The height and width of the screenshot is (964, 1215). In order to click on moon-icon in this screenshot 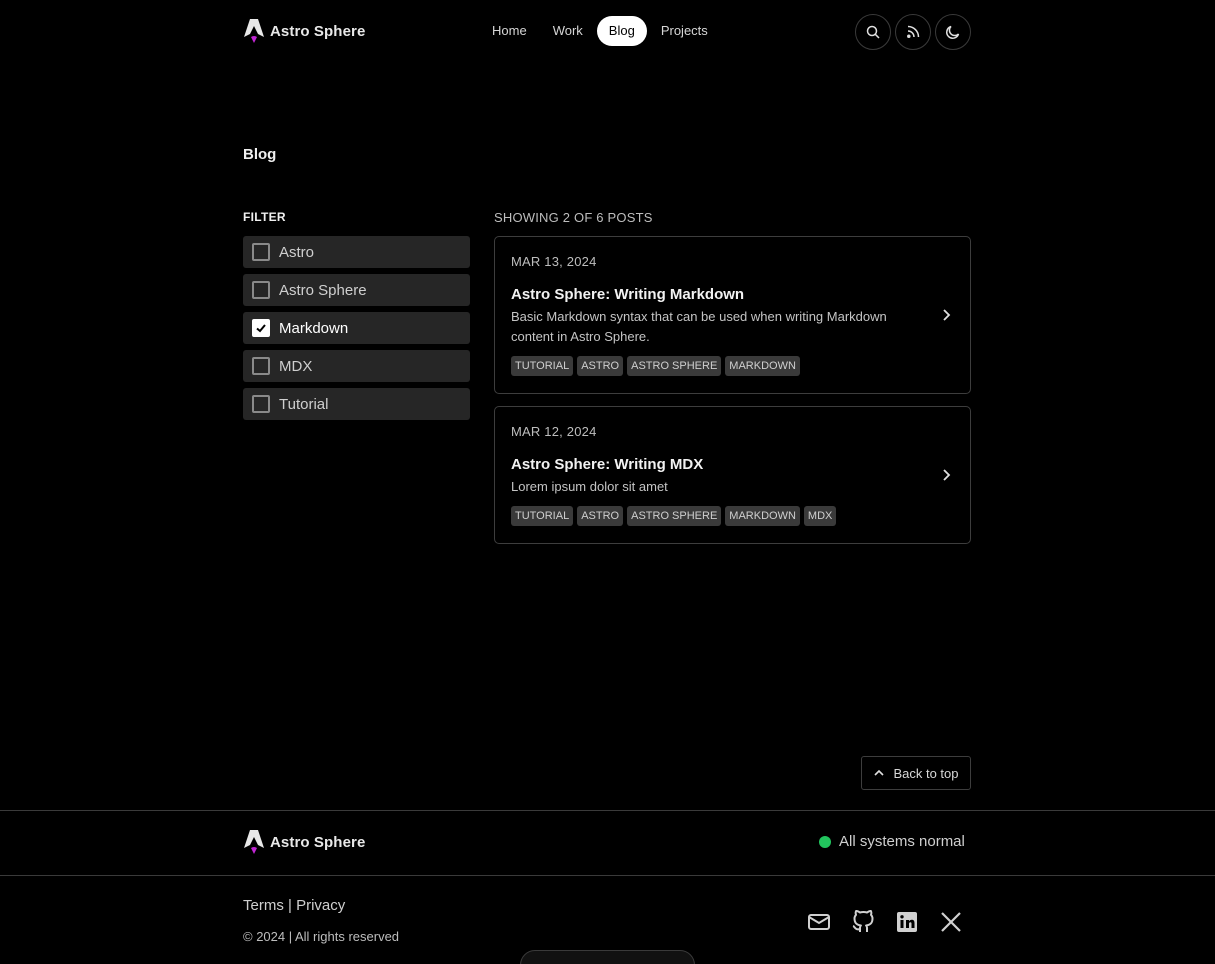, I will do `click(953, 32)`.